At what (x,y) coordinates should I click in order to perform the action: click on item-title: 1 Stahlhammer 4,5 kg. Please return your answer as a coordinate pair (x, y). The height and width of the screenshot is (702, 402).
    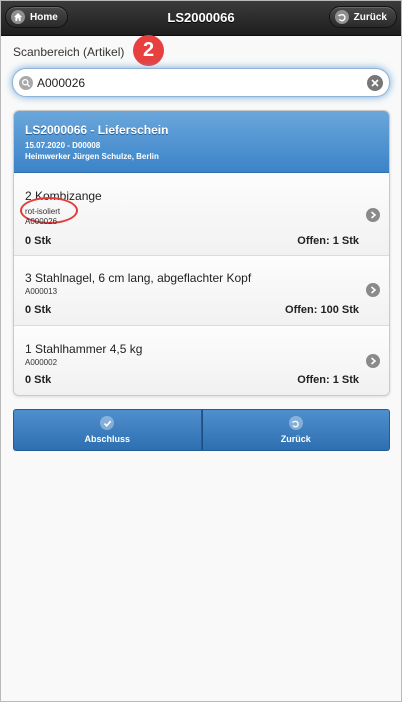
    Looking at the image, I should click on (84, 349).